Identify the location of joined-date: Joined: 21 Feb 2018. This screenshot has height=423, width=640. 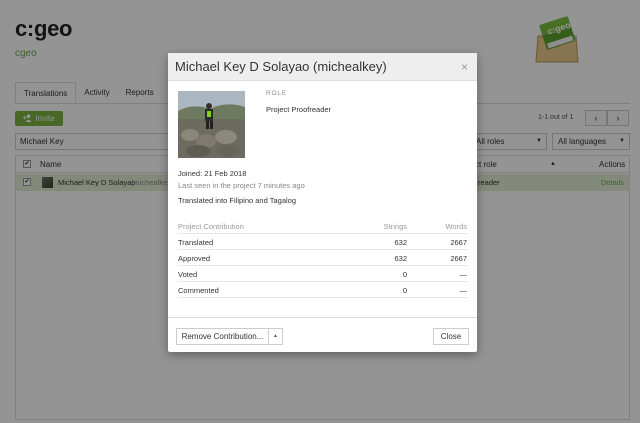
(212, 173).